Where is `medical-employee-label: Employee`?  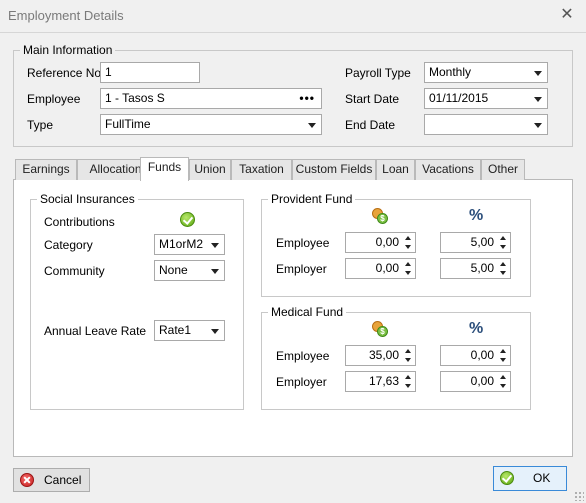
medical-employee-label: Employee is located at coordinates (303, 356).